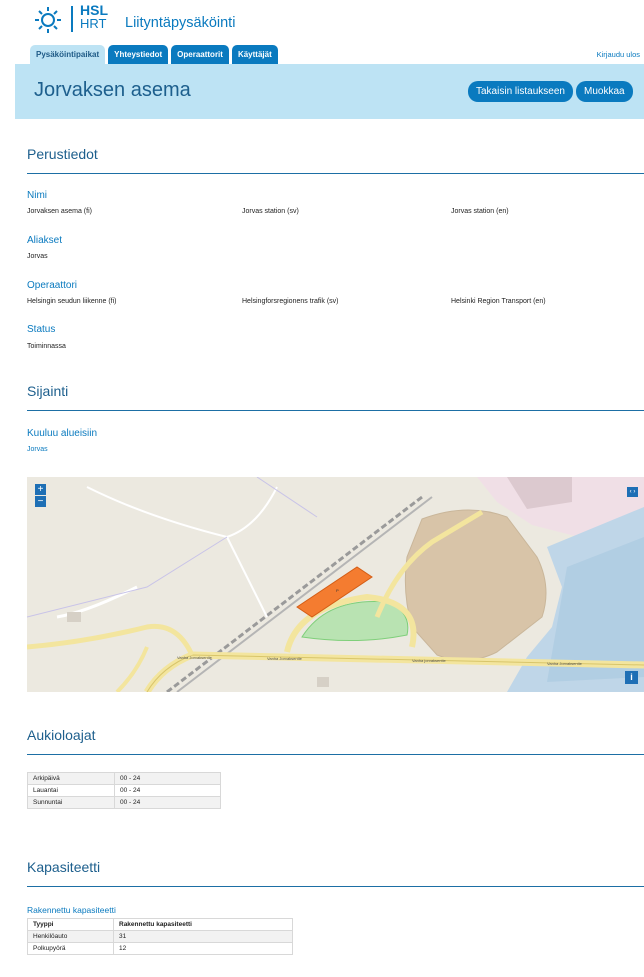  Describe the element at coordinates (618, 54) in the screenshot. I see `logout-link: Kirjaudu ulos` at that location.